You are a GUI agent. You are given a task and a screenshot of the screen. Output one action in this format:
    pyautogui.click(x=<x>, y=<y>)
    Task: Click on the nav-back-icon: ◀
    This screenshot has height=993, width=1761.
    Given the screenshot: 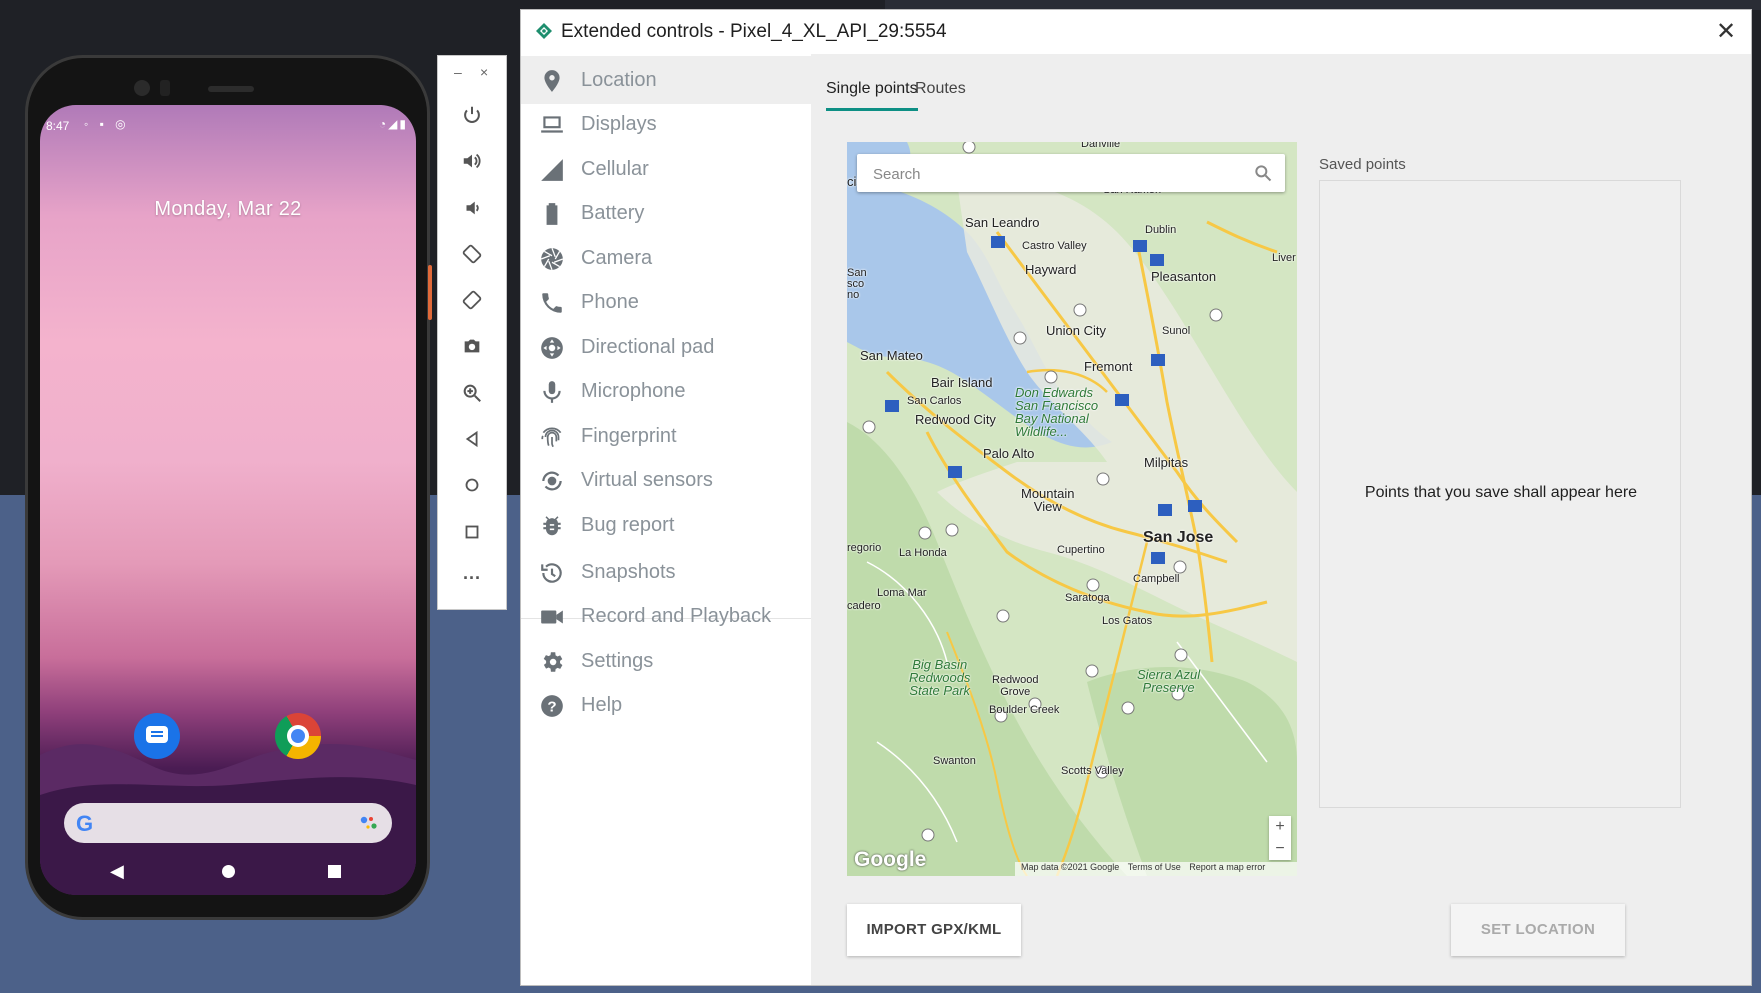 What is the action you would take?
    pyautogui.click(x=117, y=871)
    